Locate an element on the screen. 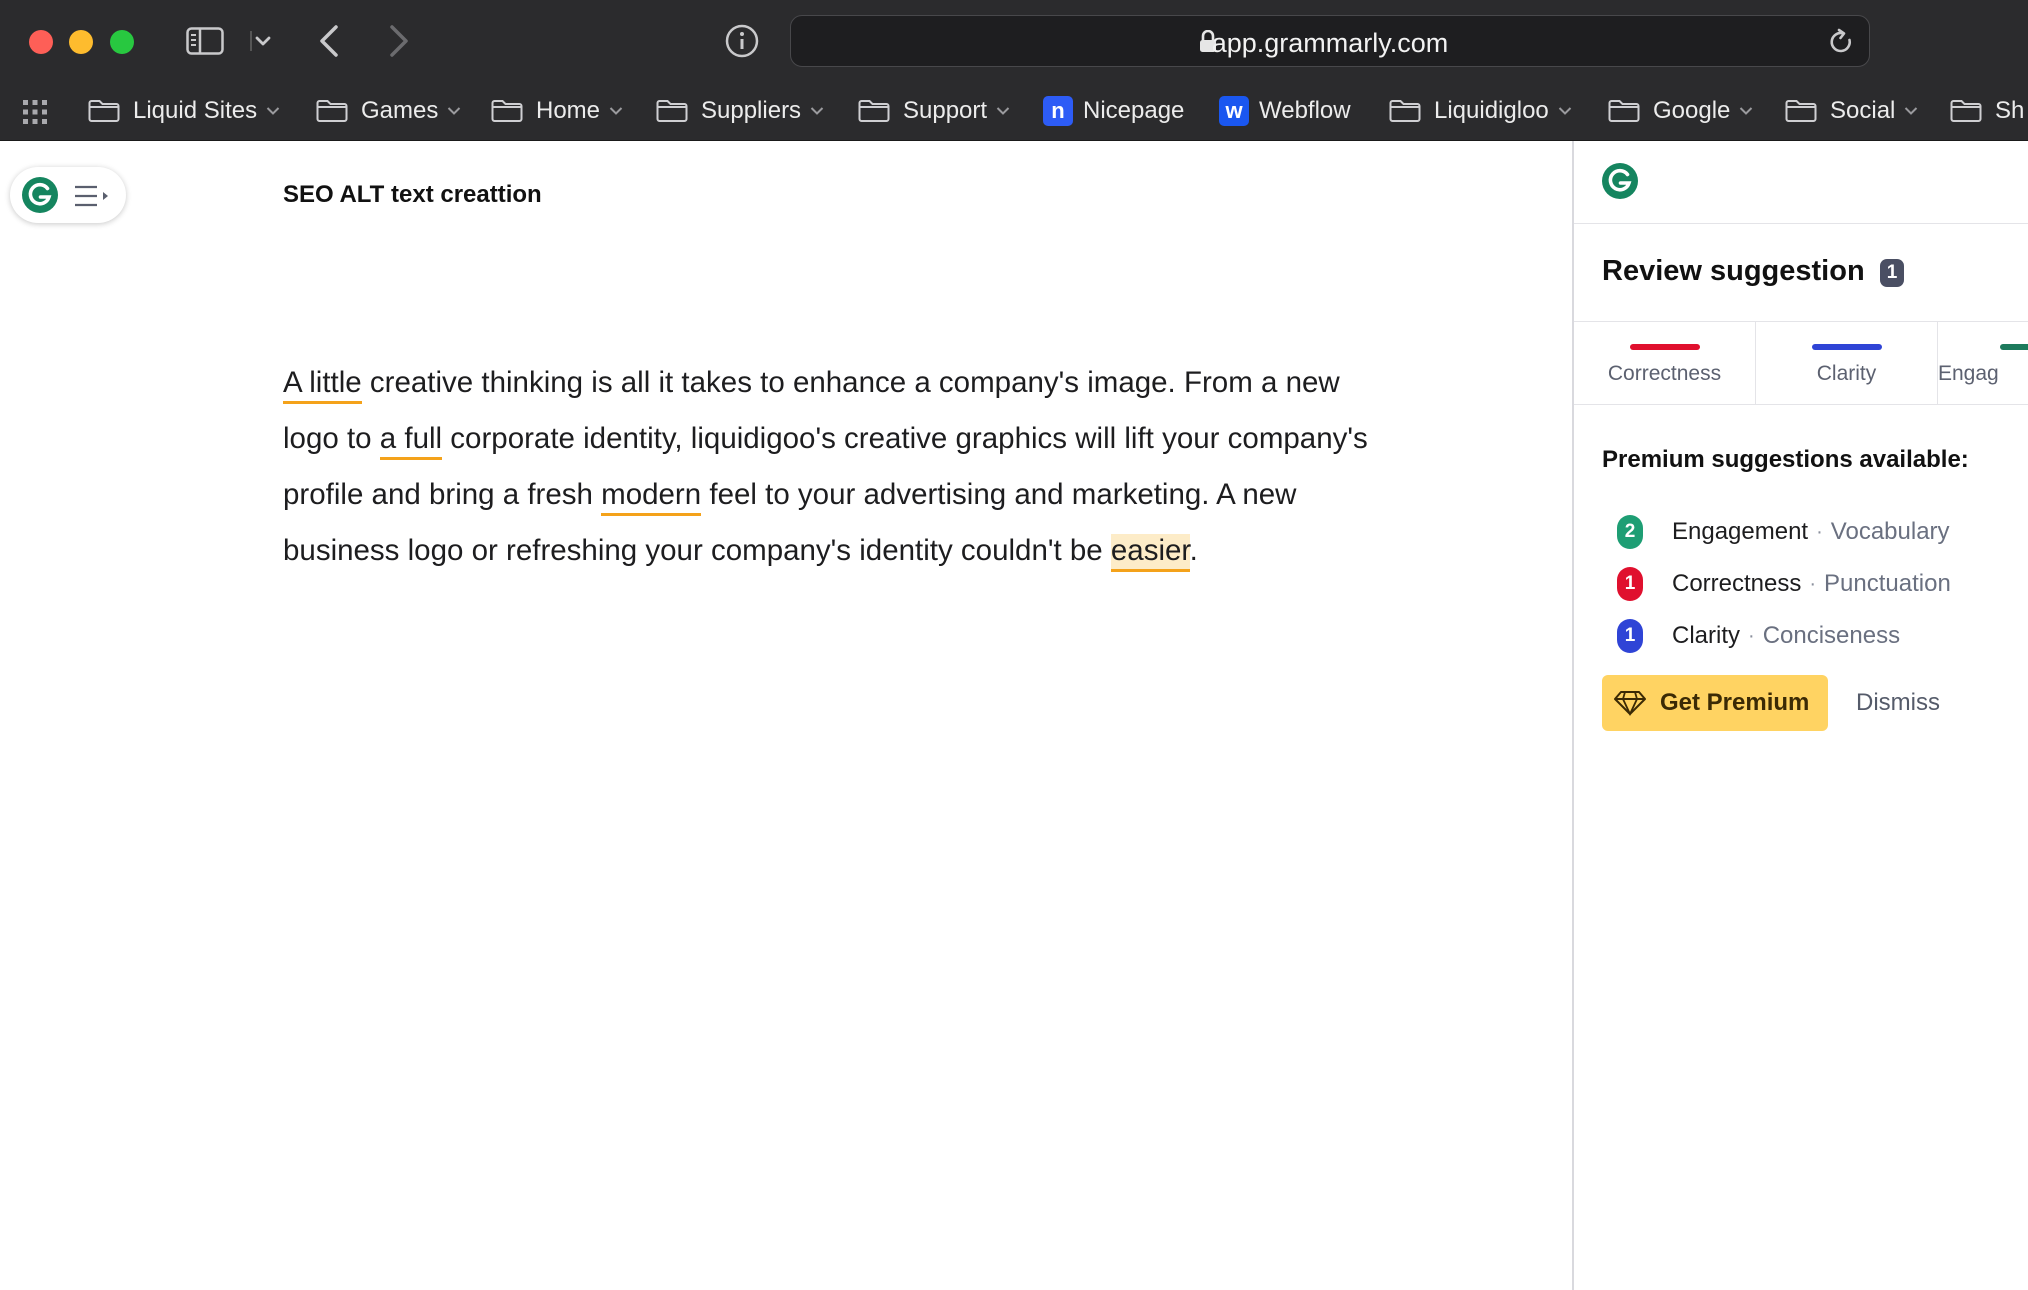  category-label: Correctness is located at coordinates (1737, 583).